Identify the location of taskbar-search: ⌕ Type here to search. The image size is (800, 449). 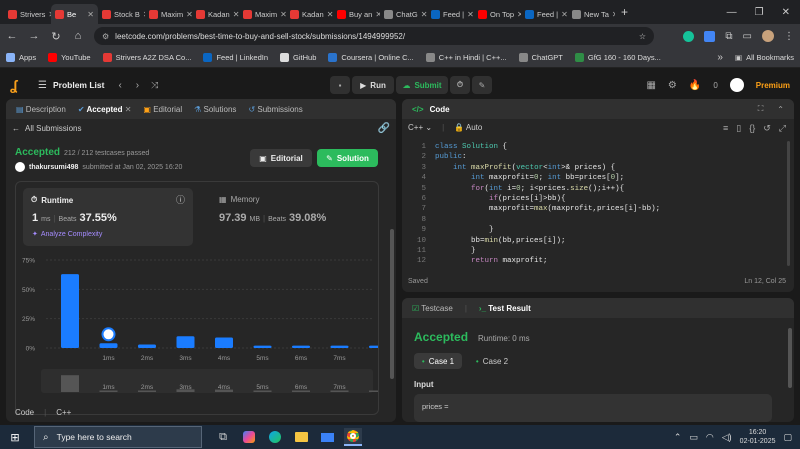
(118, 437).